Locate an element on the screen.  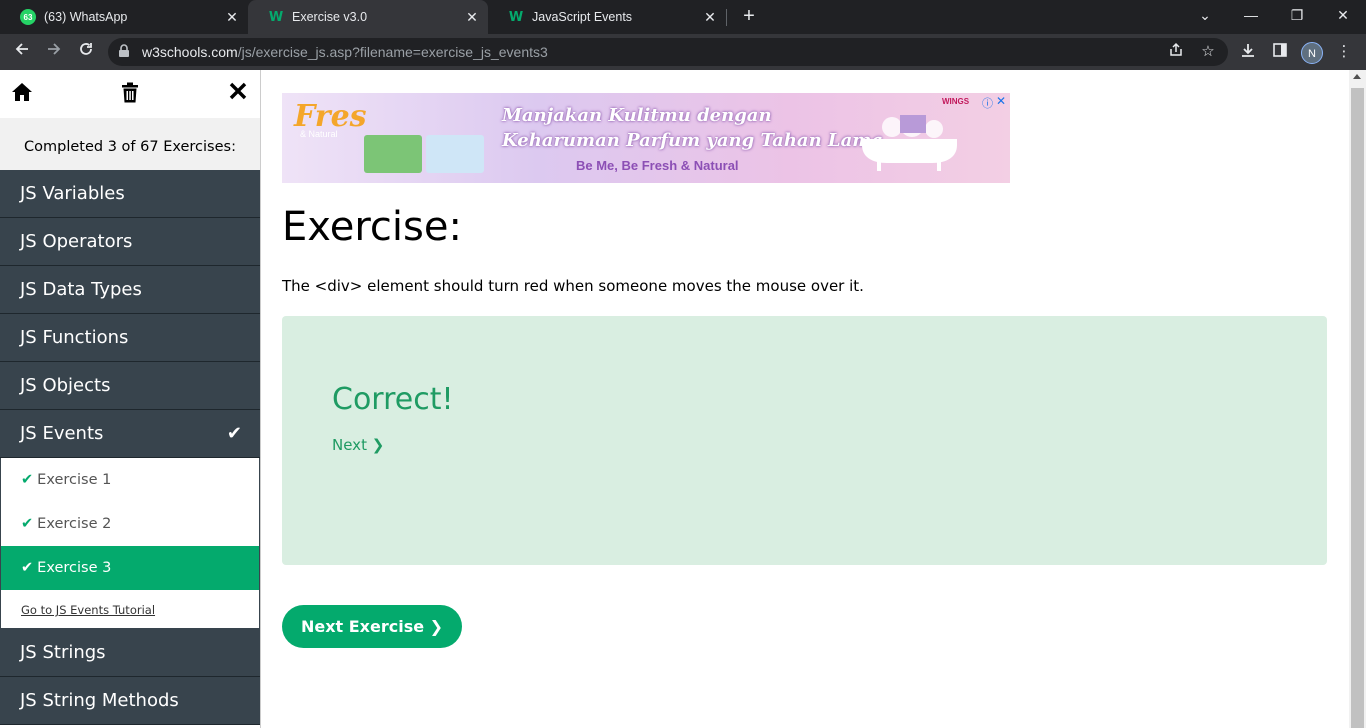
next-link: Next ❯ is located at coordinates (358, 445).